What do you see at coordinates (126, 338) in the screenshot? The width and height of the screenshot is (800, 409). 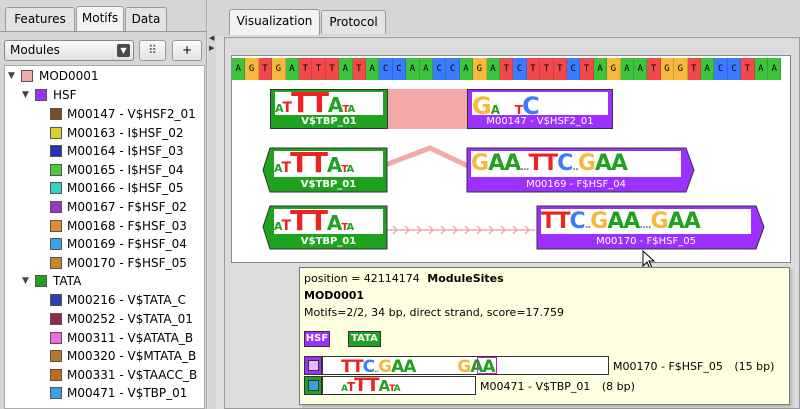 I see `tree-node-motif: M00311 - V$ATATA_B` at bounding box center [126, 338].